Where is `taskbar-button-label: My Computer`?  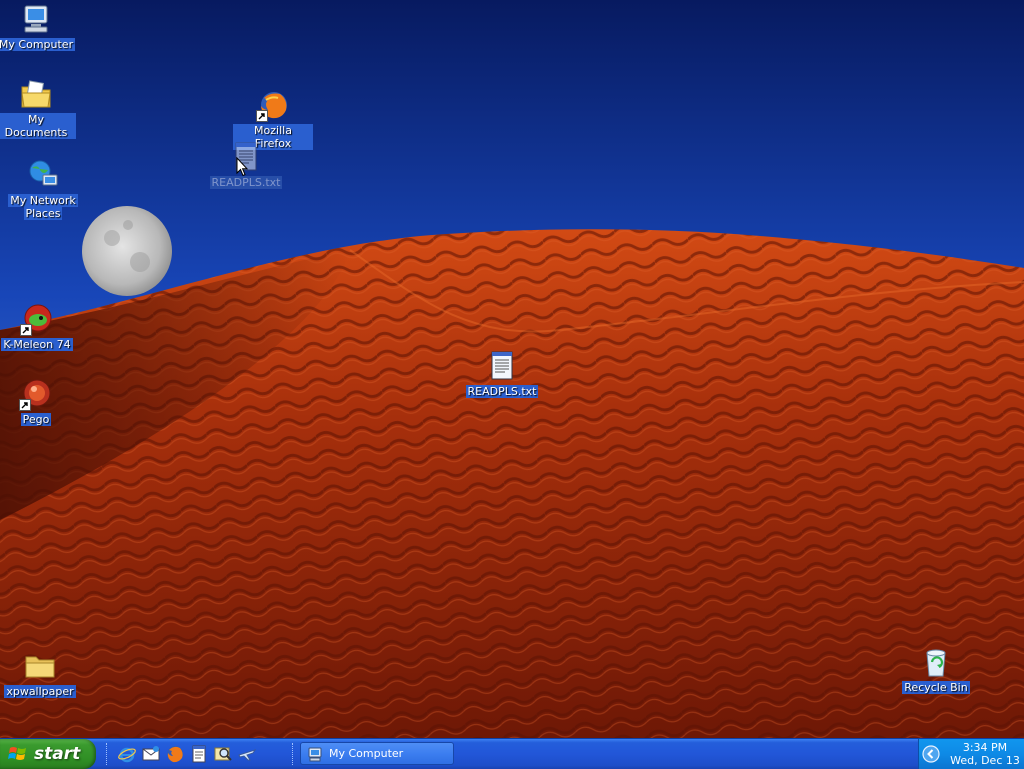 taskbar-button-label: My Computer is located at coordinates (366, 753).